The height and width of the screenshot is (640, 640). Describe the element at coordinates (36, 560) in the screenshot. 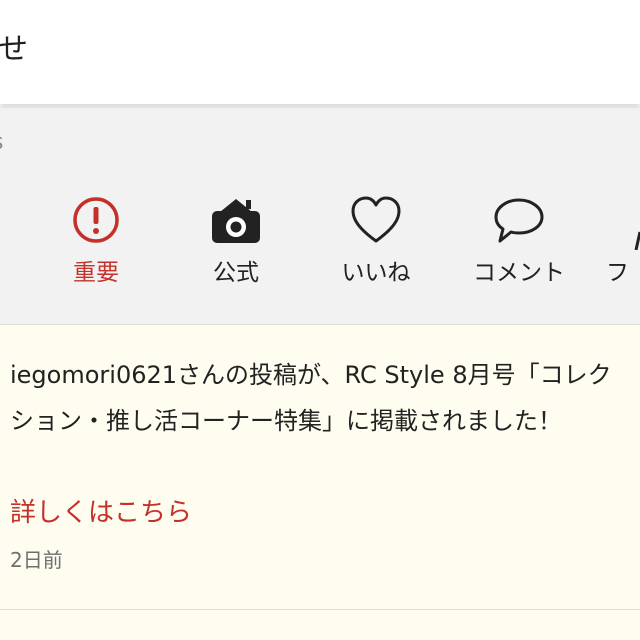

I see `notification-timestamp: 2日前` at that location.